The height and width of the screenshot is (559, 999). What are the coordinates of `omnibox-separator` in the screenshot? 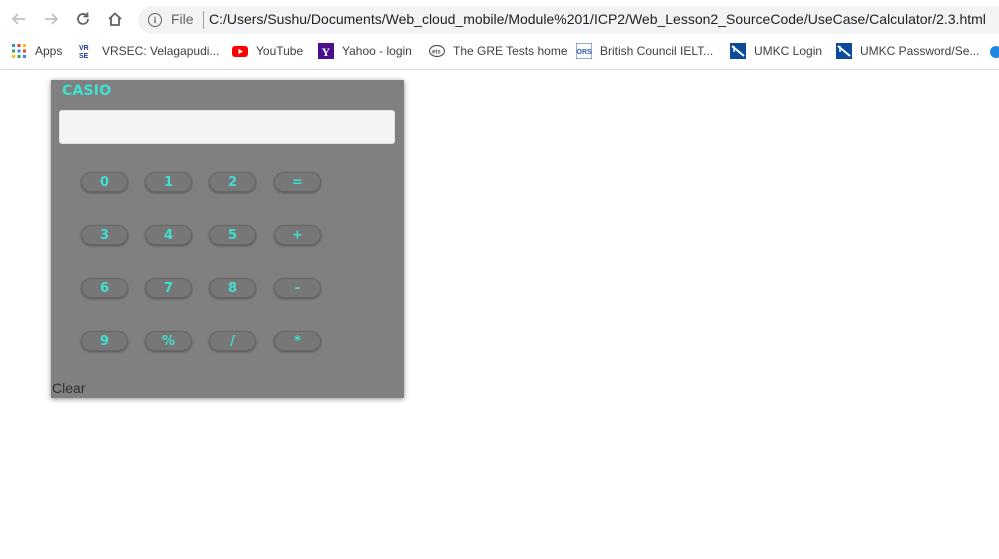 It's located at (203, 20).